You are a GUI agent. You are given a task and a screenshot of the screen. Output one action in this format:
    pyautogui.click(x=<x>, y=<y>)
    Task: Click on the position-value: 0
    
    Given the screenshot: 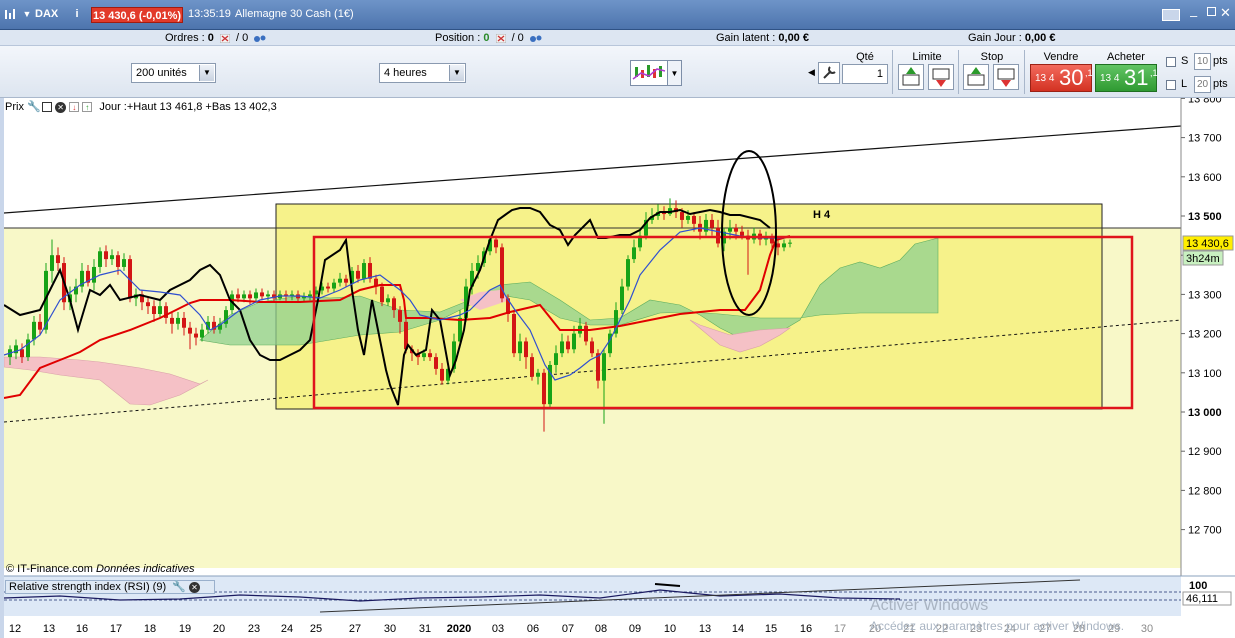 What is the action you would take?
    pyautogui.click(x=486, y=38)
    